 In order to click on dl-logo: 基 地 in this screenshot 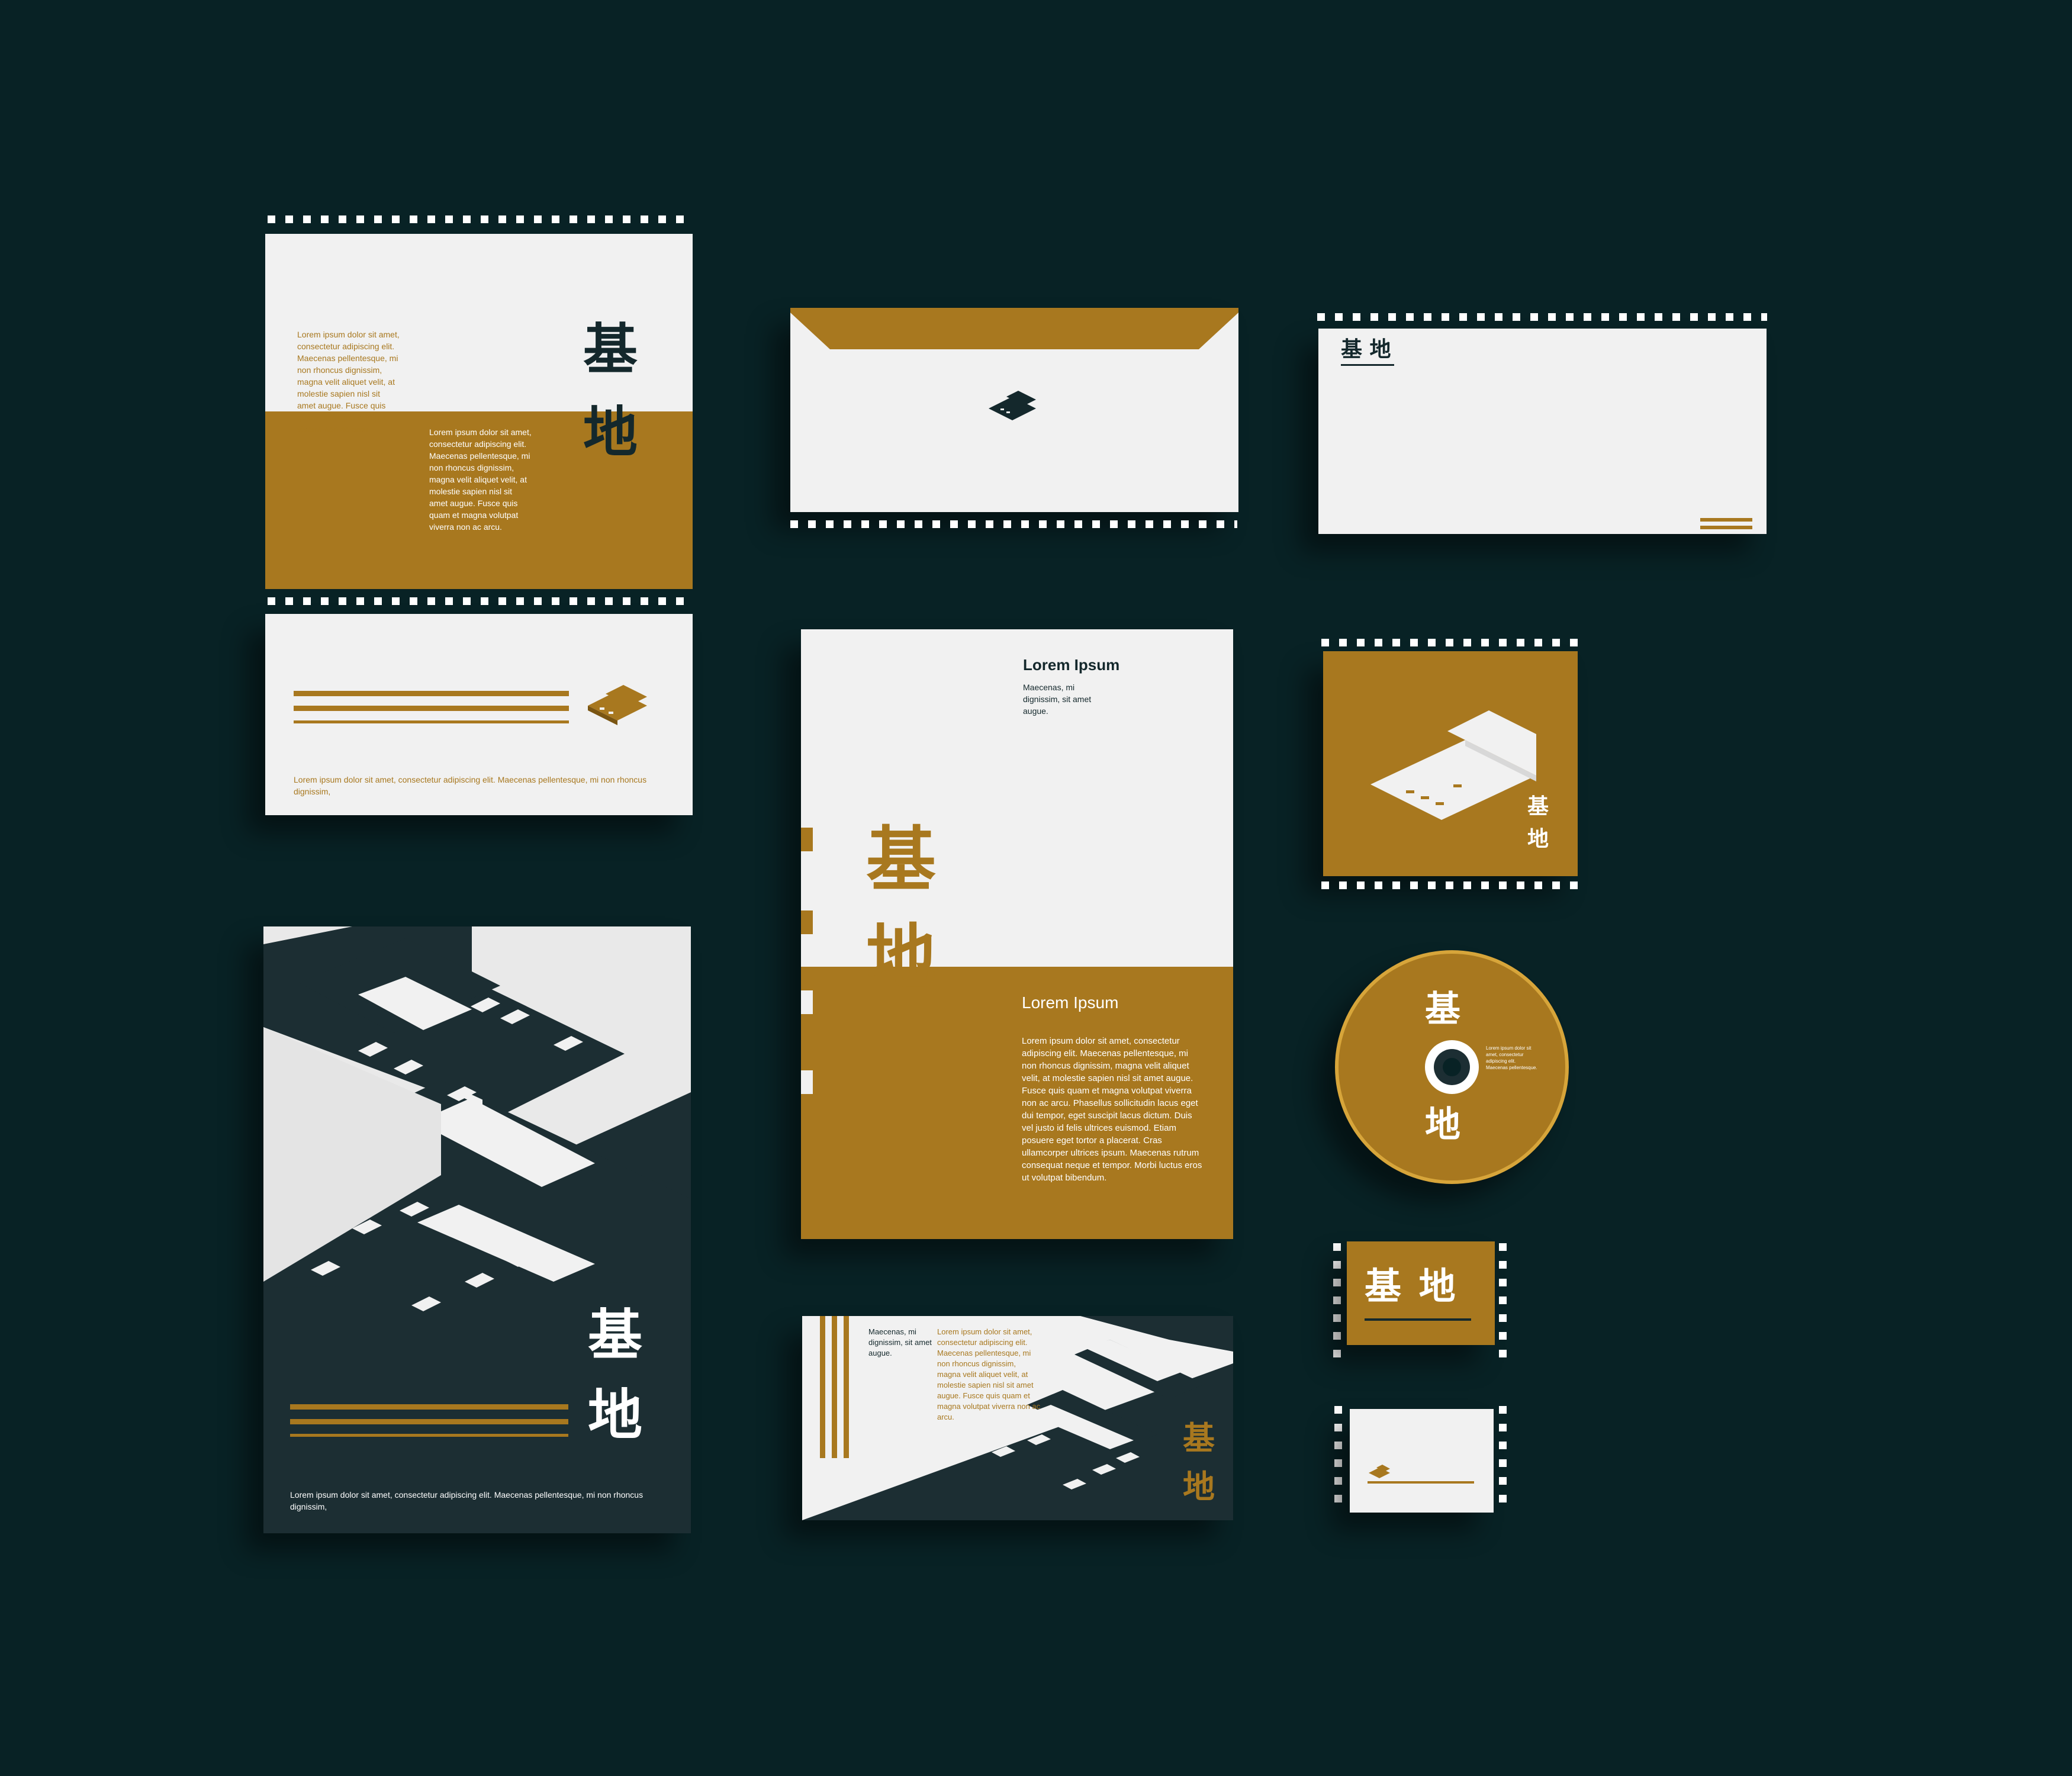, I will do `click(1366, 349)`.